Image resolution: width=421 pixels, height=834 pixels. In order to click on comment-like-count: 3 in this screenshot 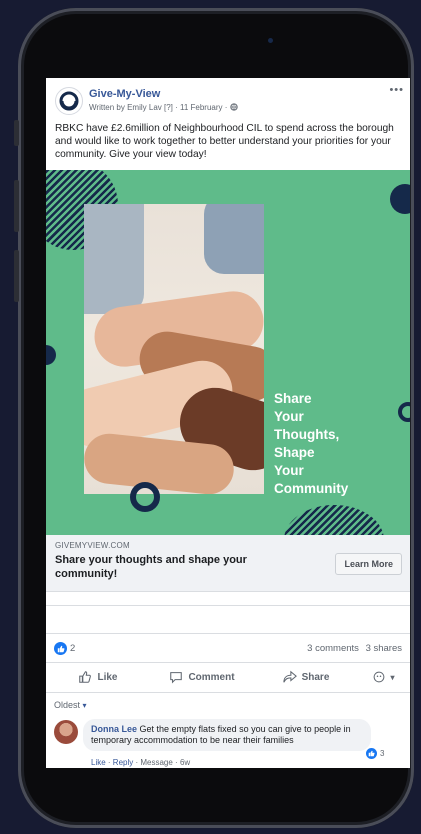, I will do `click(382, 753)`.